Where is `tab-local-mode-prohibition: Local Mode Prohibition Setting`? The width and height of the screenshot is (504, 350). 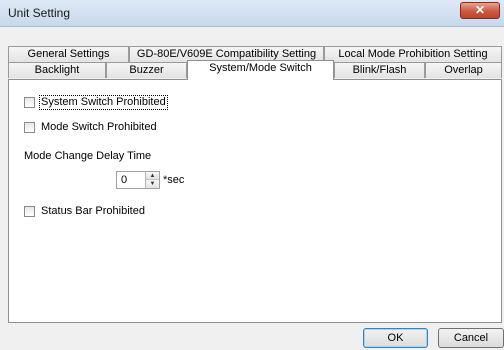
tab-local-mode-prohibition: Local Mode Prohibition Setting is located at coordinates (413, 54).